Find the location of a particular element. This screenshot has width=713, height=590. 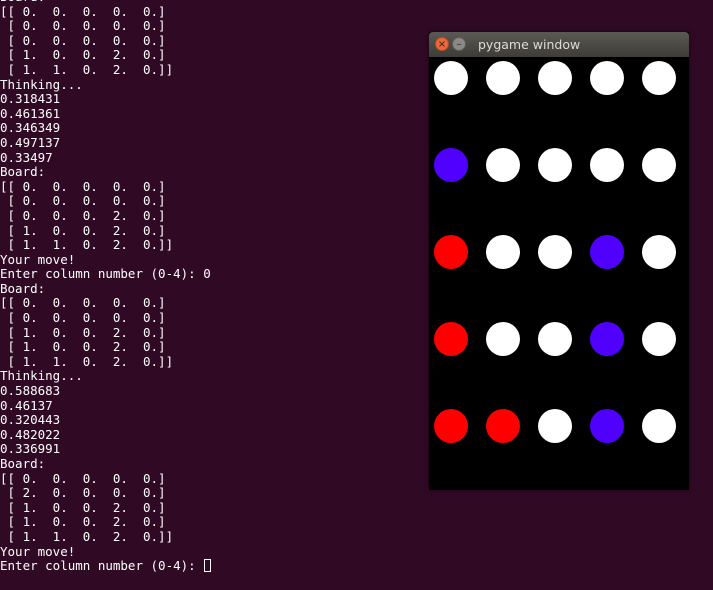

close-icon: × is located at coordinates (442, 44).